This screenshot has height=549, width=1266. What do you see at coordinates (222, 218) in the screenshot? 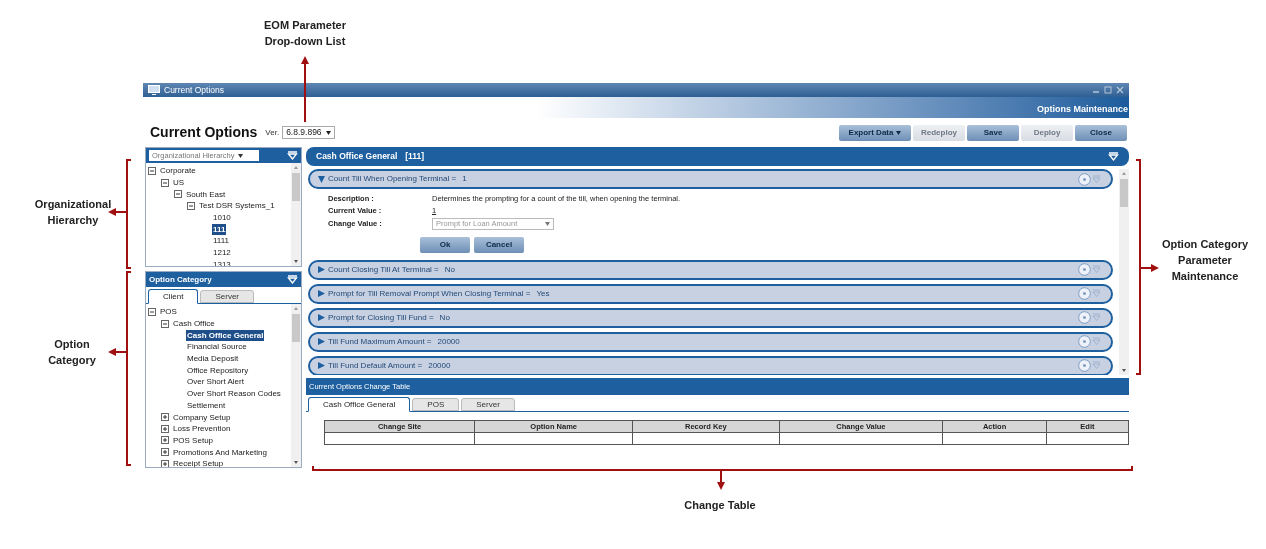
I see `tree-item: 1010` at bounding box center [222, 218].